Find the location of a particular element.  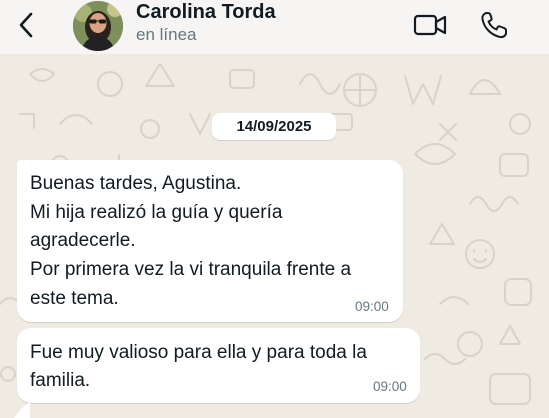

message-text-line: Mi hija realizó la guía y quería is located at coordinates (156, 212).